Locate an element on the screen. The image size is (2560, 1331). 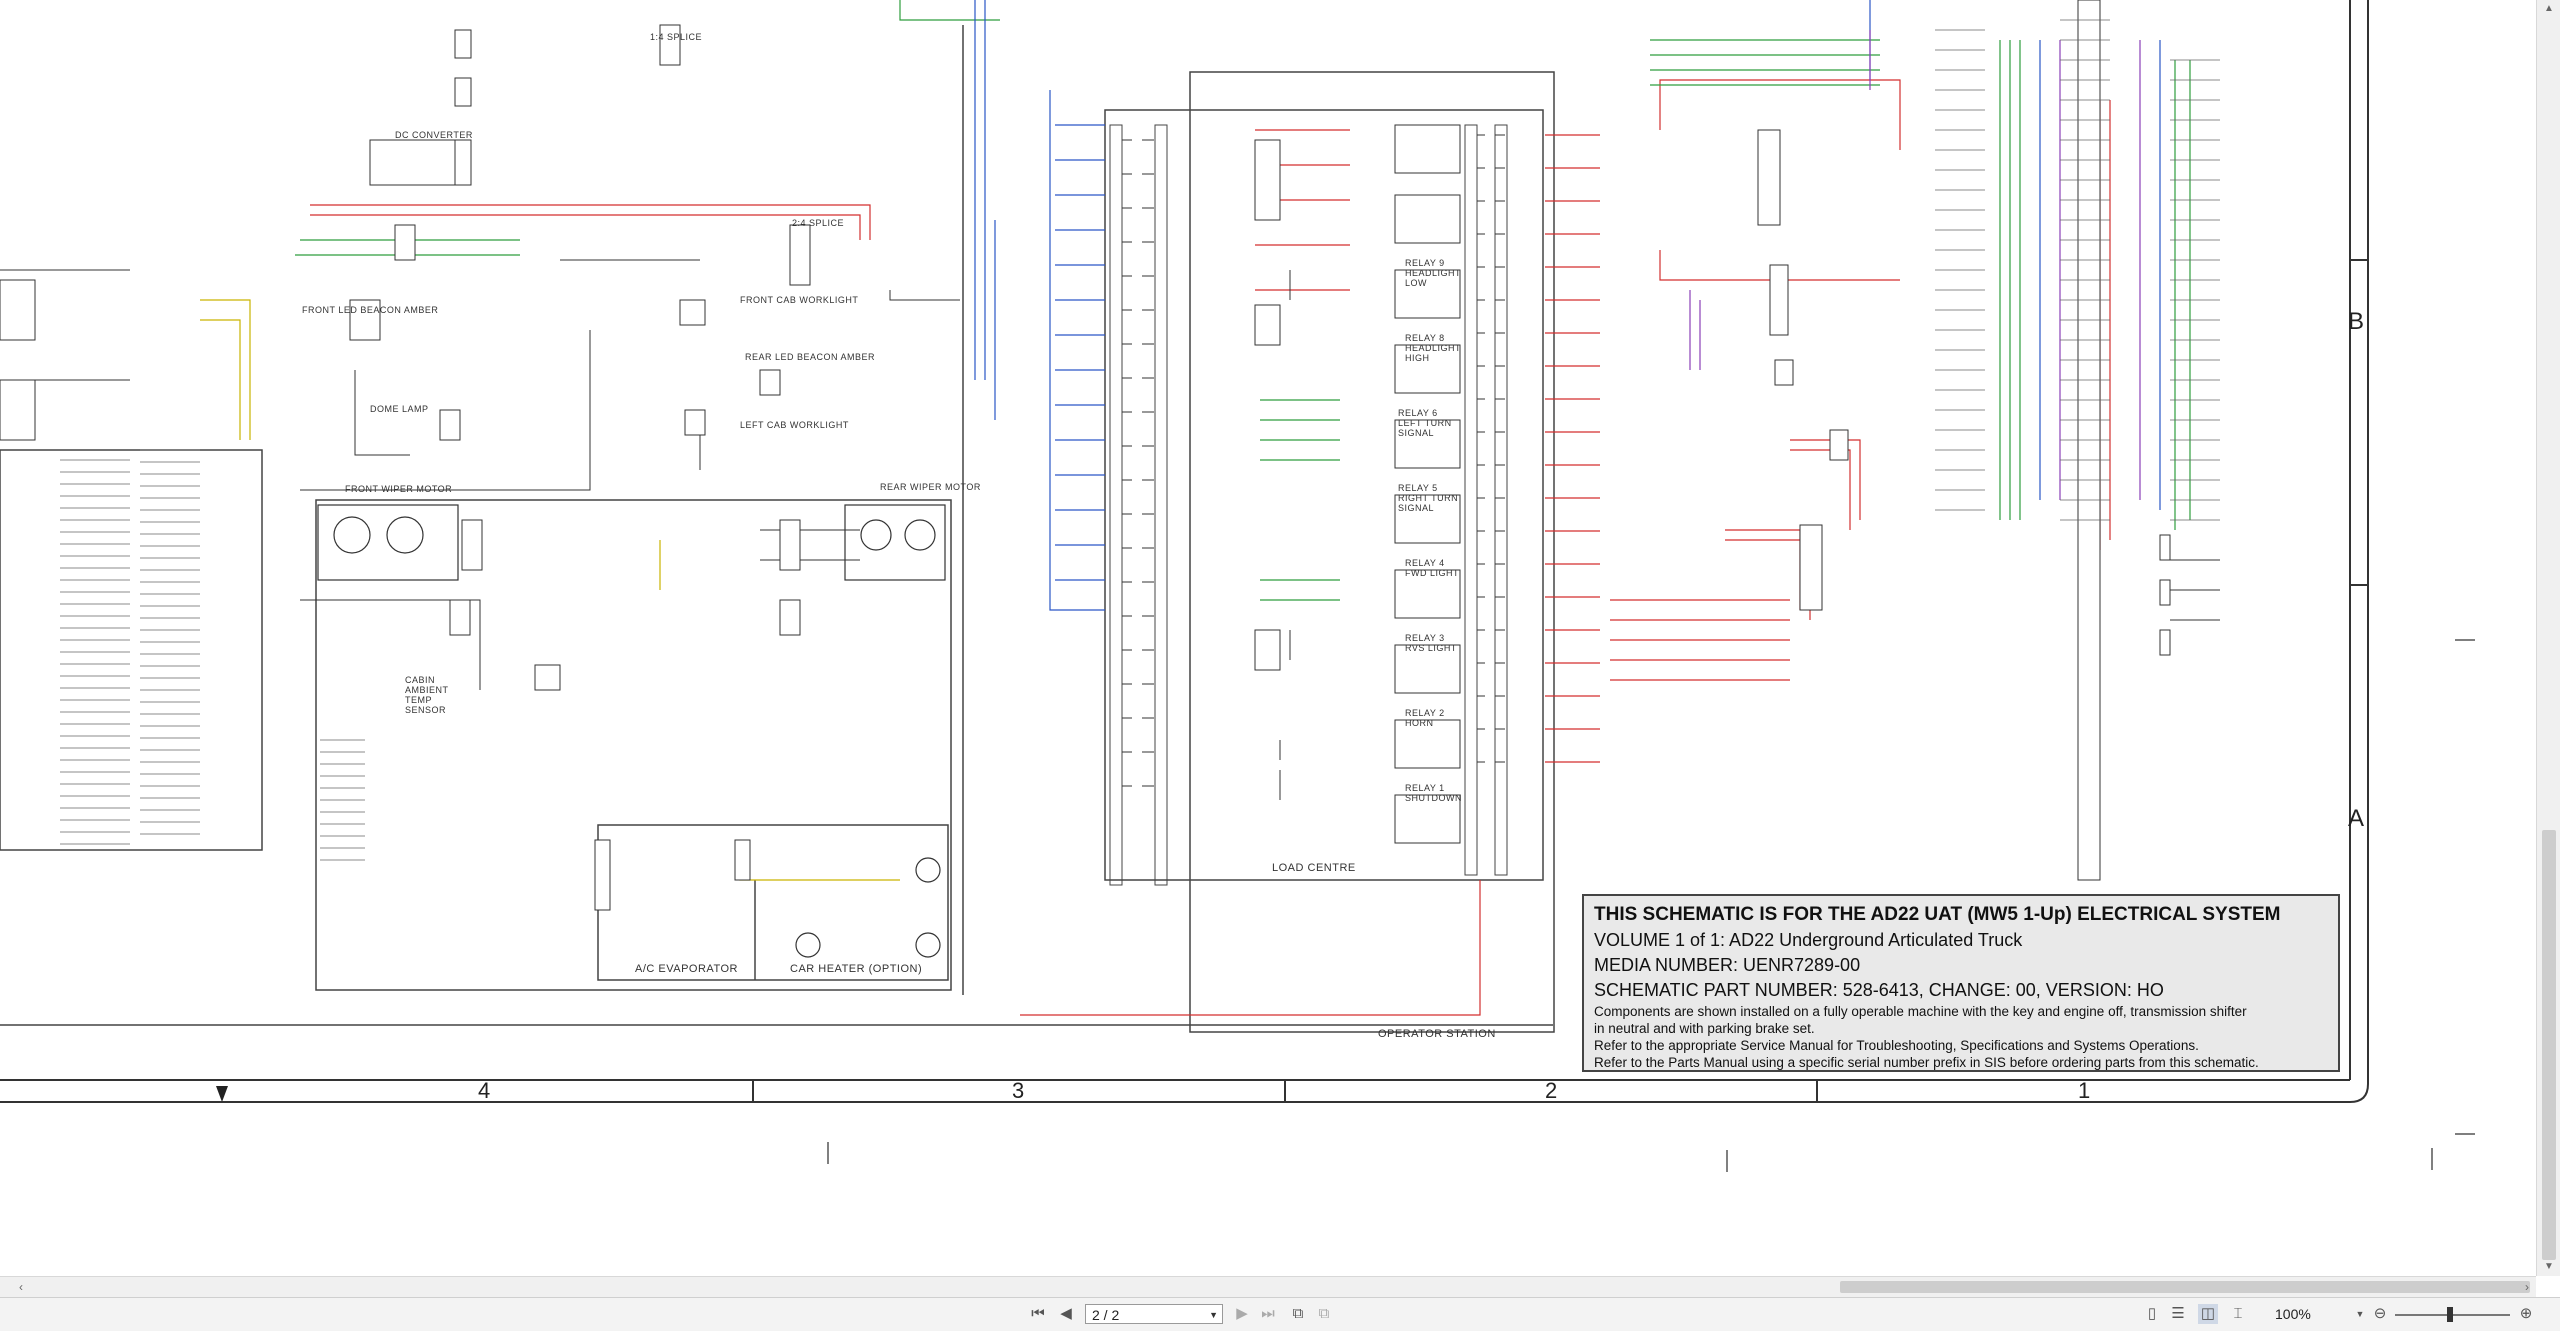
grid-row-b: B is located at coordinates (2356, 321).